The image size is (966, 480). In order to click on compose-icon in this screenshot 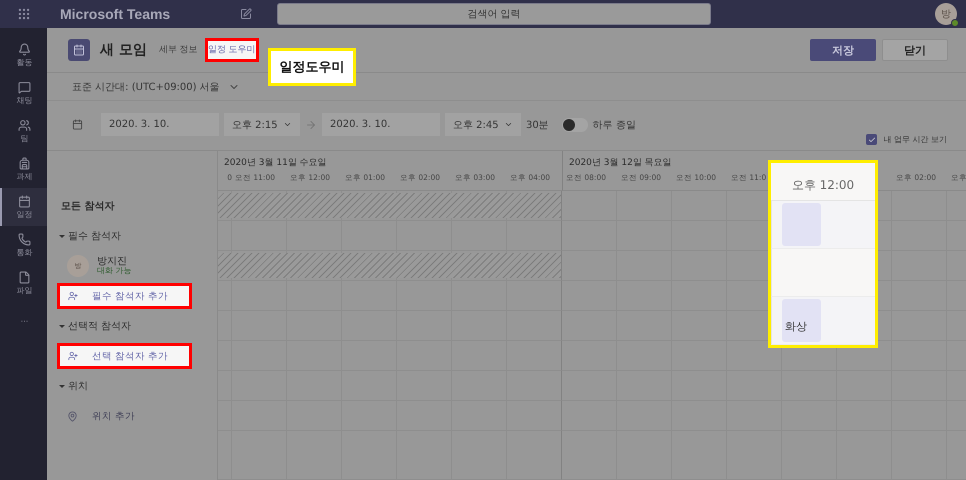, I will do `click(246, 14)`.